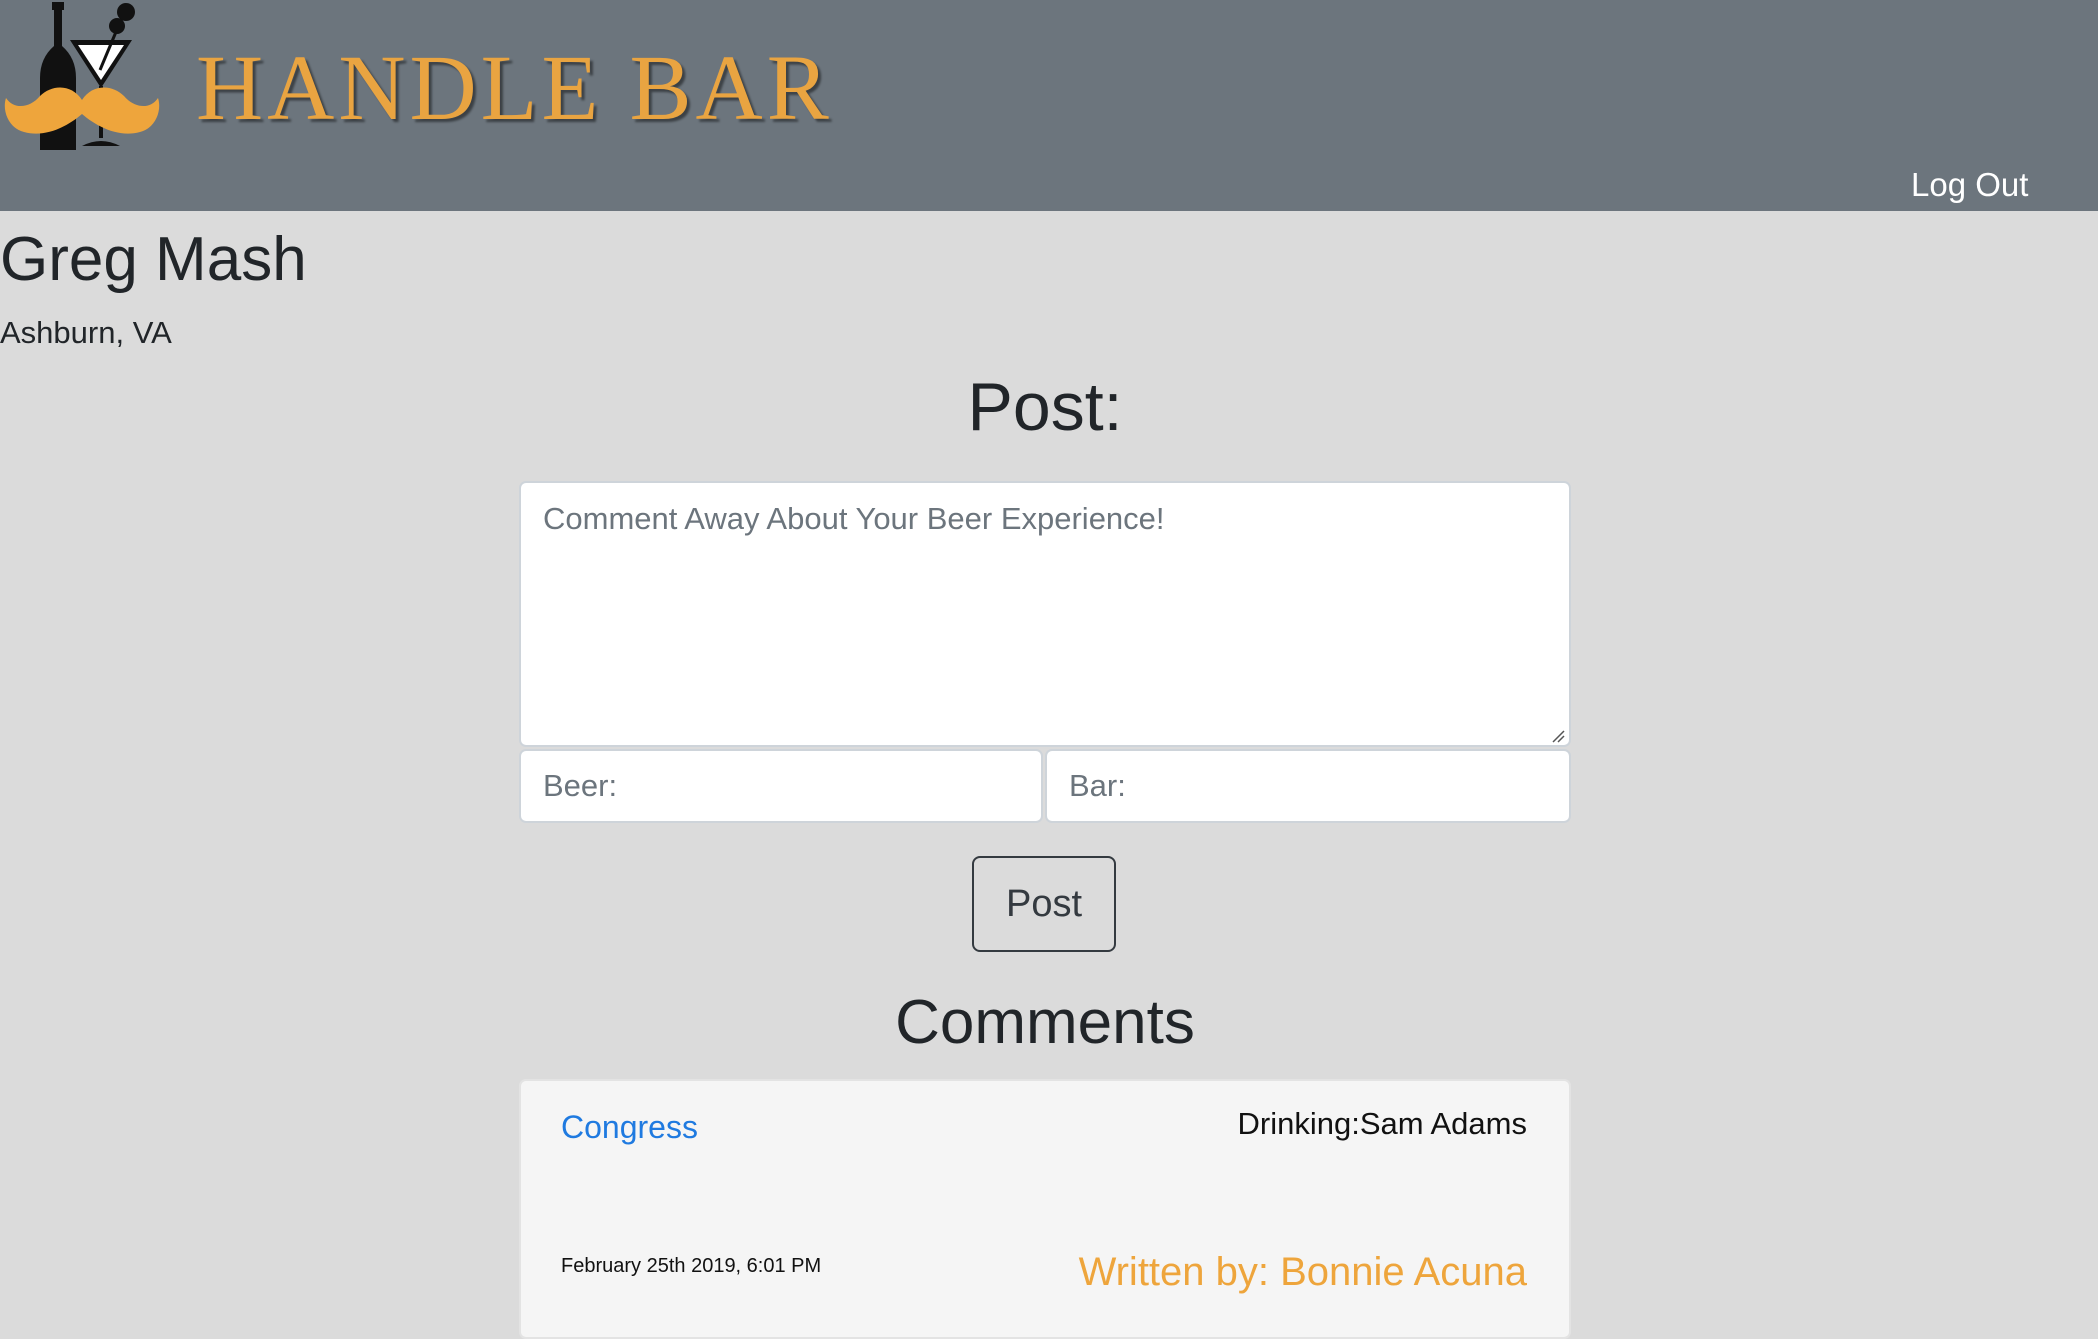  What do you see at coordinates (1044, 904) in the screenshot?
I see `post-button: Post` at bounding box center [1044, 904].